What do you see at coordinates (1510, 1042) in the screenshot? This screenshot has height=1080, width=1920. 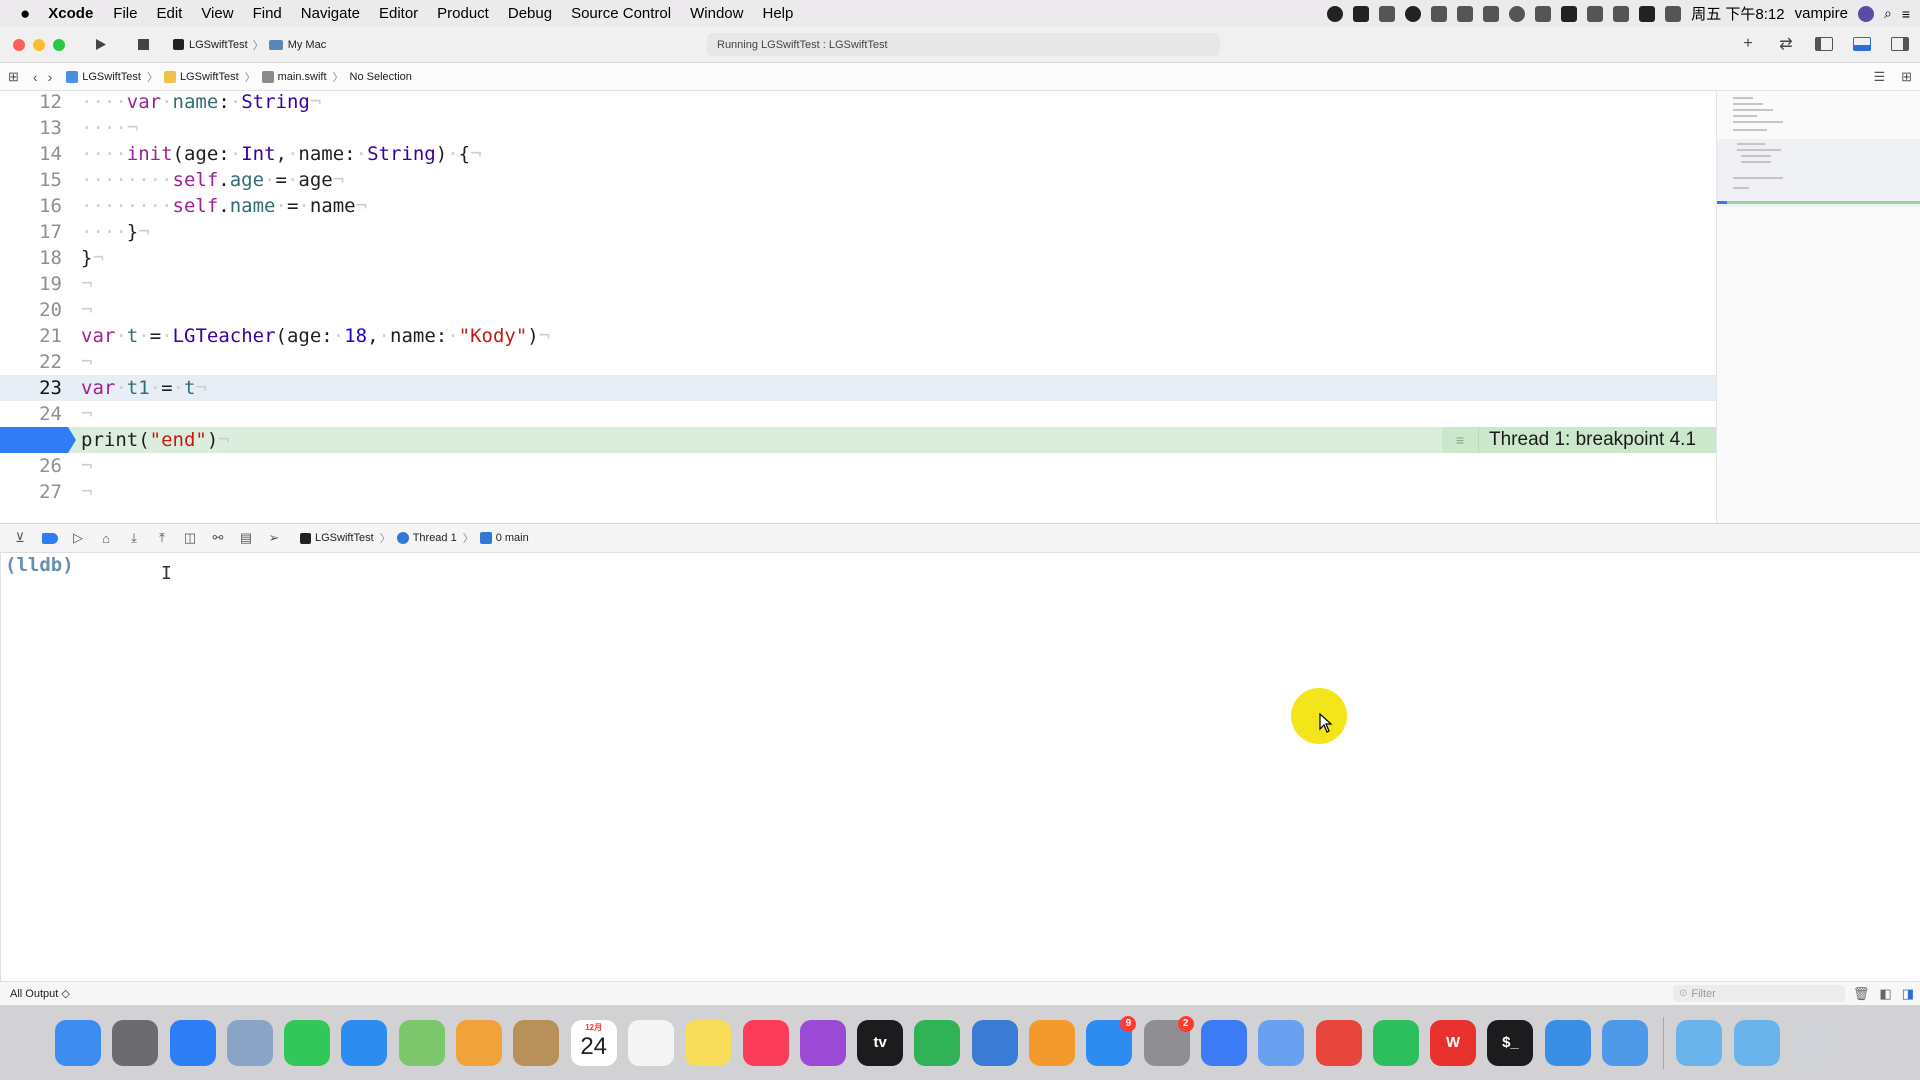 I see `terminal-icon: $_` at bounding box center [1510, 1042].